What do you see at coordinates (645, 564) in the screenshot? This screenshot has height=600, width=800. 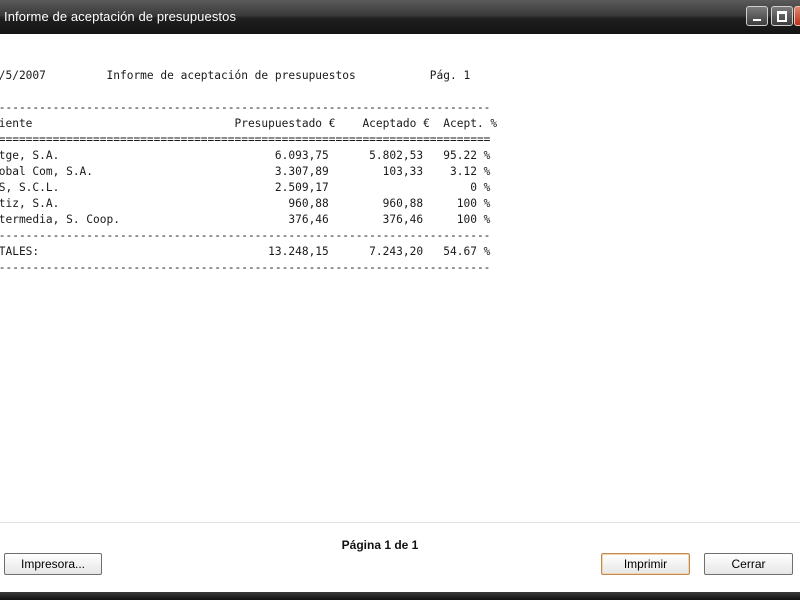 I see `print-button: Imprimir` at bounding box center [645, 564].